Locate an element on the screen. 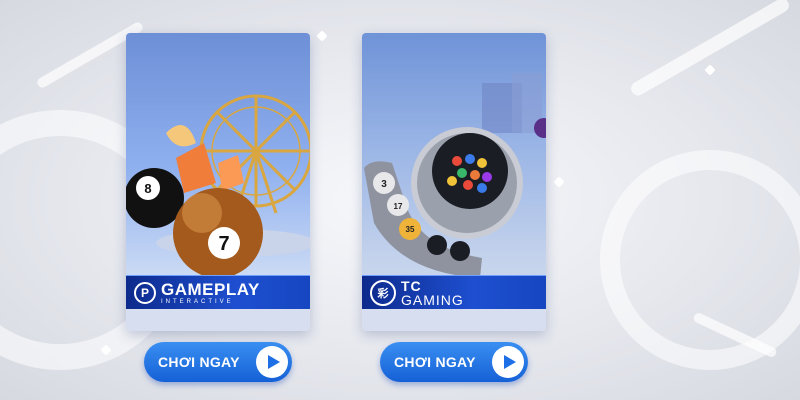 This screenshot has width=800, height=400. ball-3-label: 3 is located at coordinates (384, 184).